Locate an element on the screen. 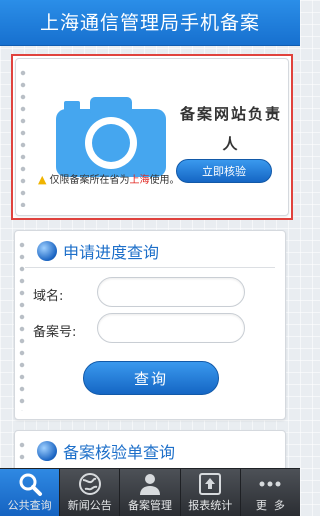 The width and height of the screenshot is (320, 516). domain-input is located at coordinates (171, 292).